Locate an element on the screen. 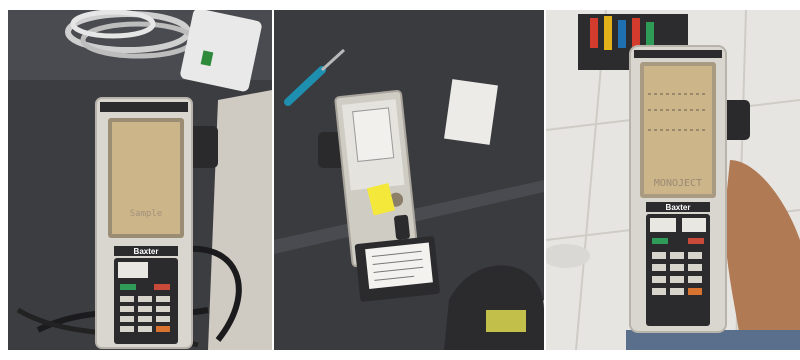 This screenshot has width=800, height=360. screen-text: MONOJECT is located at coordinates (678, 183).